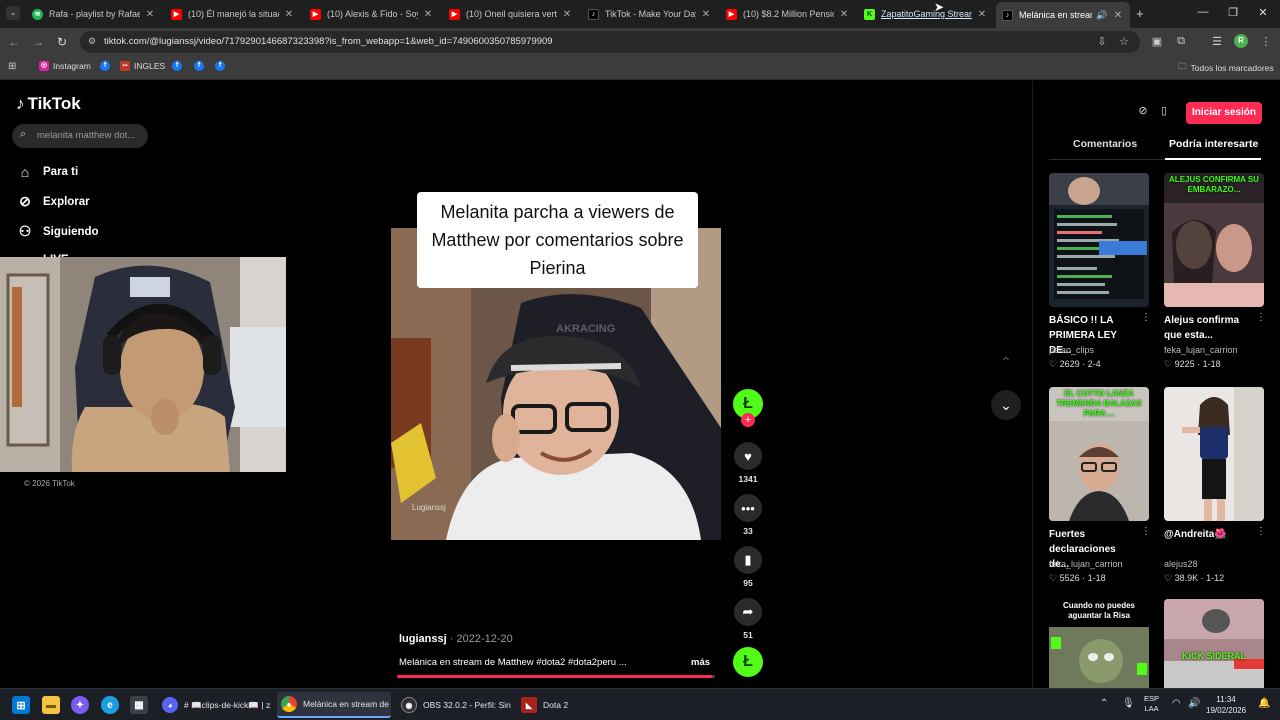 Image resolution: width=1280 pixels, height=720 pixels. What do you see at coordinates (1104, 703) in the screenshot?
I see `show-hidden-icons: ⌃` at bounding box center [1104, 703].